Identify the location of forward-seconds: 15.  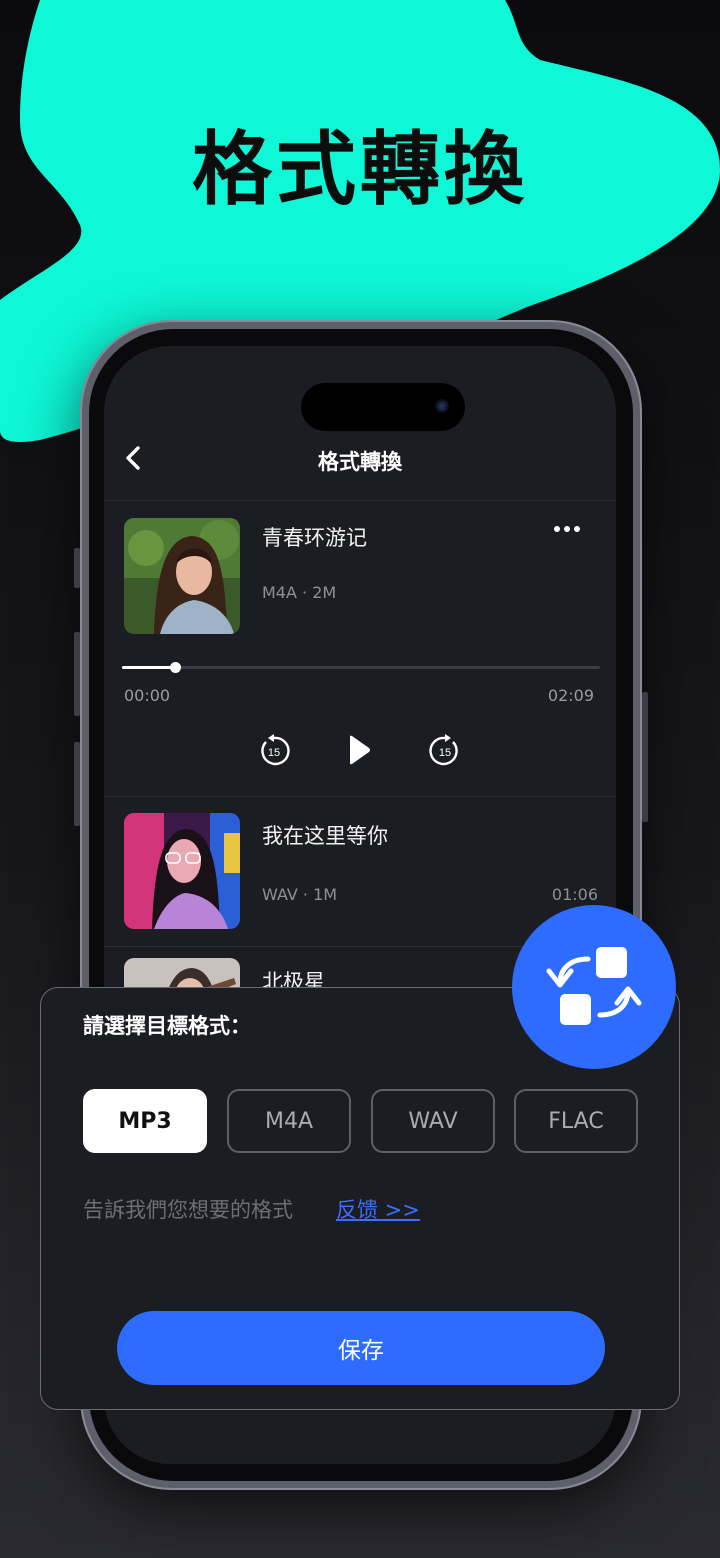
(445, 753).